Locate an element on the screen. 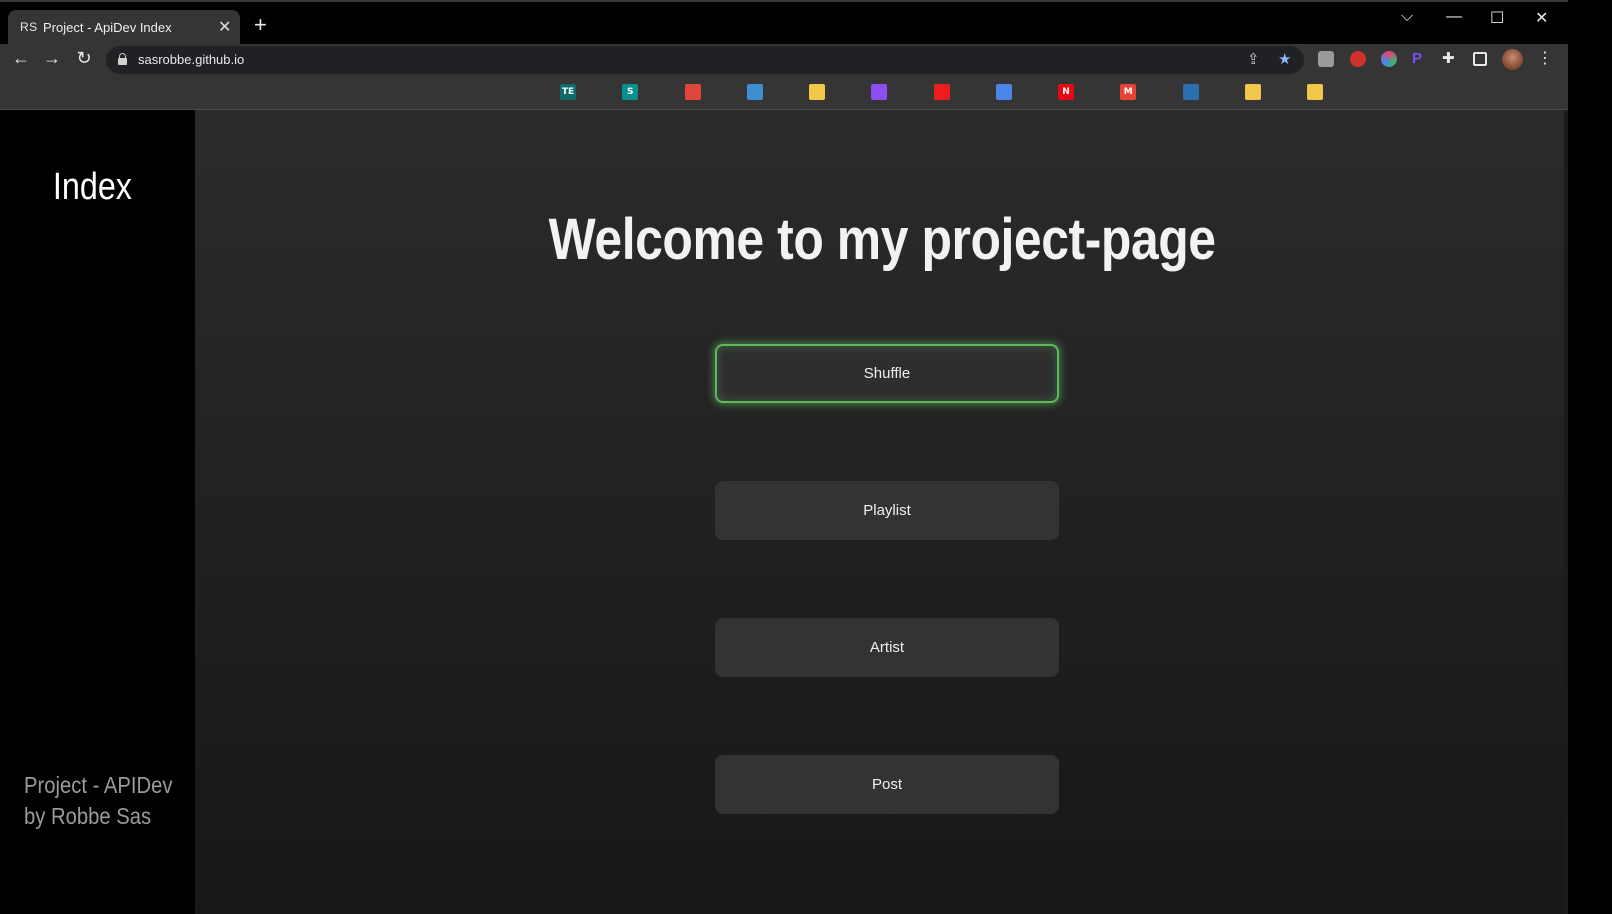  bookmarks-bar: TE S N M is located at coordinates (784, 93).